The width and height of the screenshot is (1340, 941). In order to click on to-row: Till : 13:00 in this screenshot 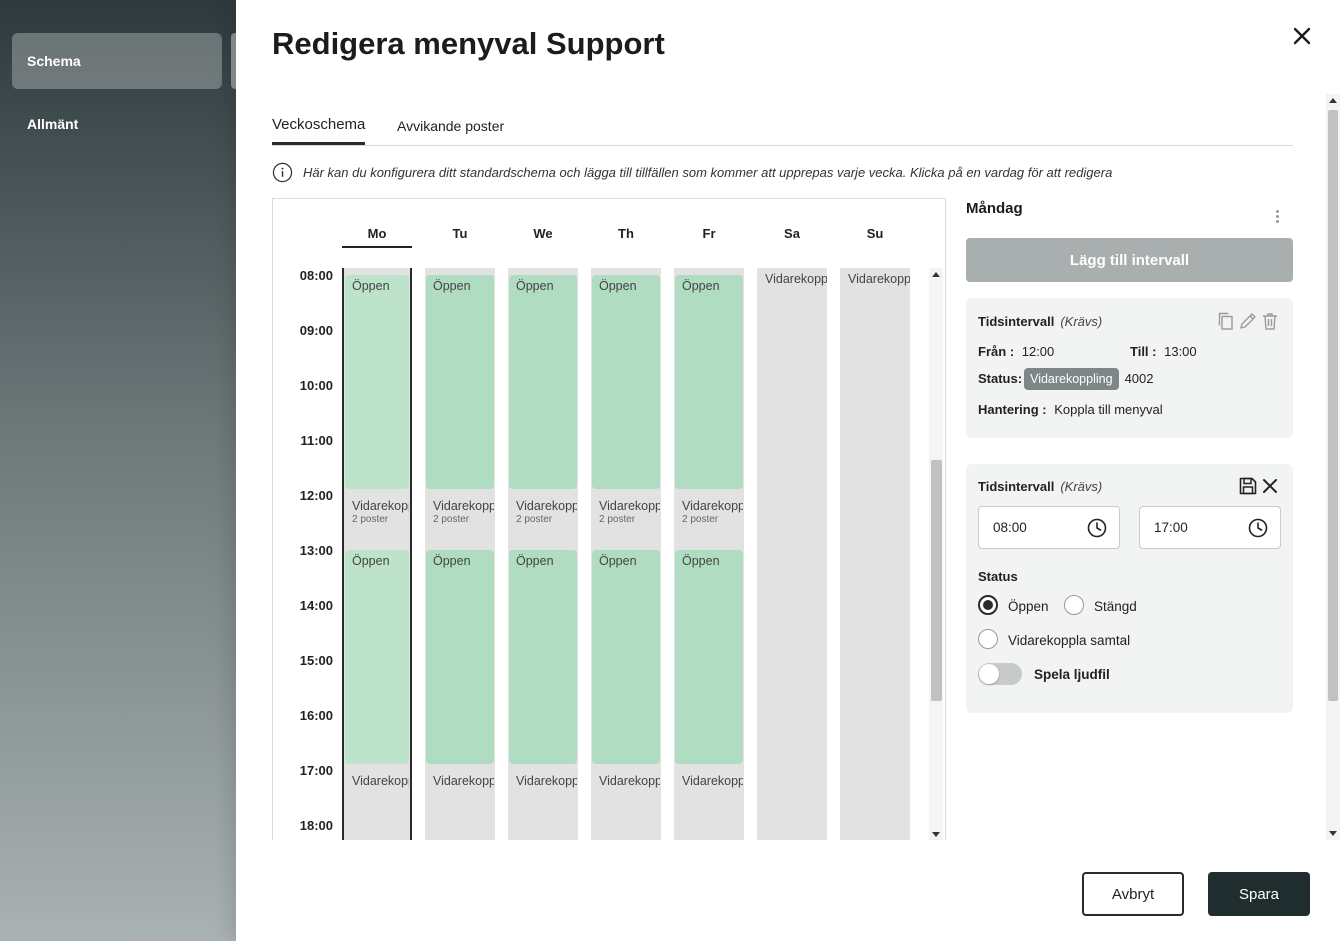, I will do `click(1163, 351)`.